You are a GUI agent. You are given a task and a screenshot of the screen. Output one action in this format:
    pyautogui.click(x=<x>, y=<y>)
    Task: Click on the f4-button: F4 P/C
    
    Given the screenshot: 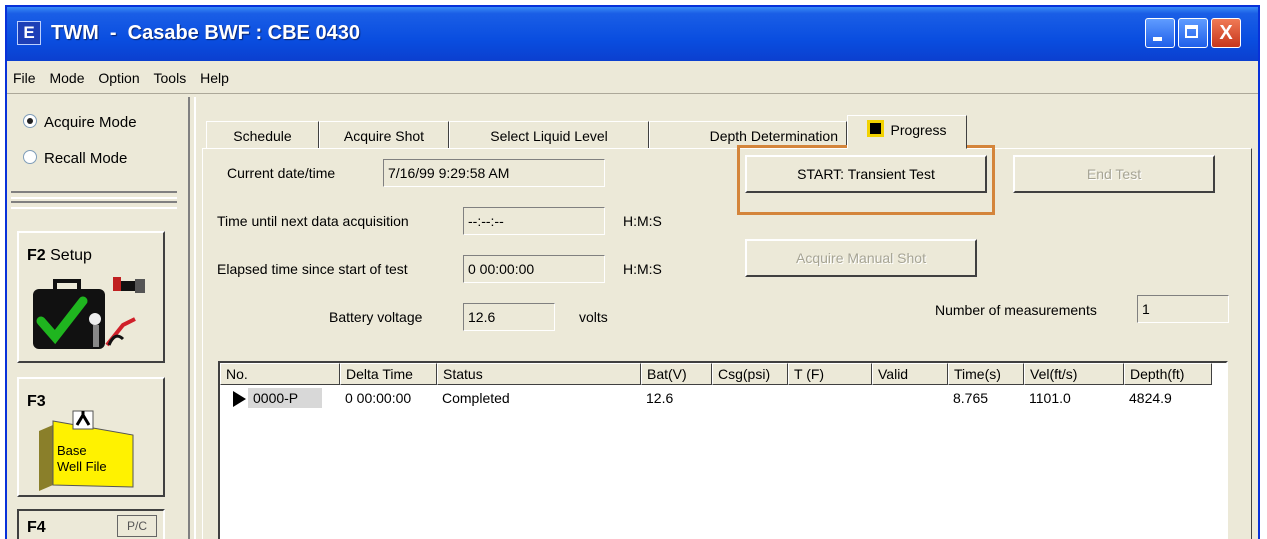 What is the action you would take?
    pyautogui.click(x=91, y=524)
    